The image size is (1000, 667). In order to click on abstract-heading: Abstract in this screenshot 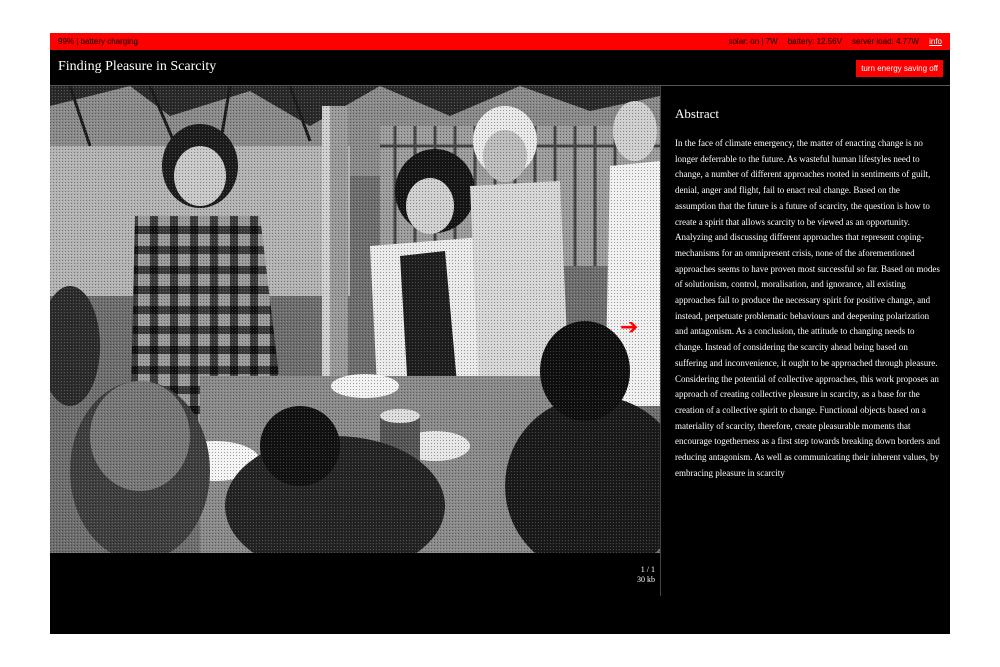, I will do `click(697, 113)`.